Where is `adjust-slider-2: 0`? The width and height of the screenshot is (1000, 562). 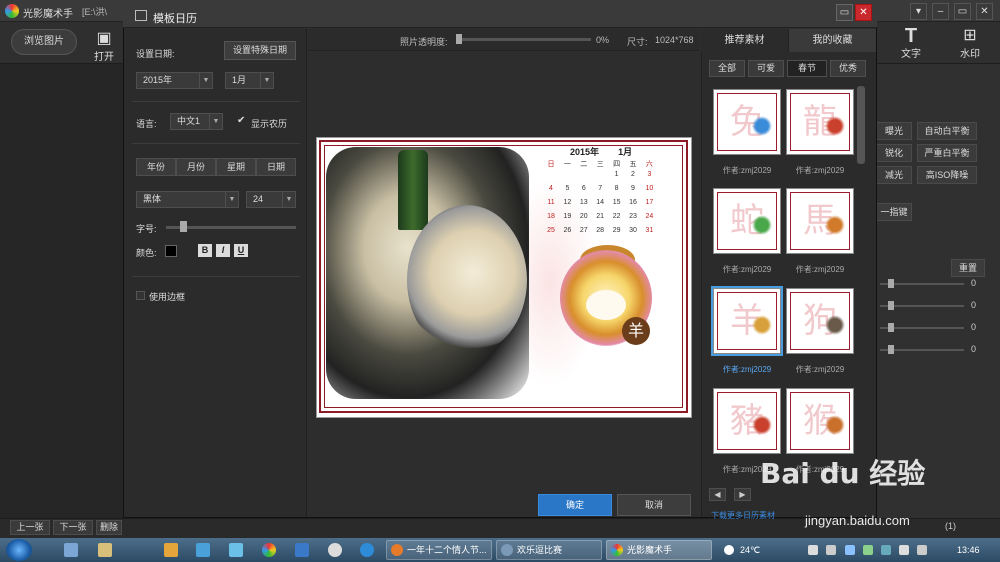 adjust-slider-2: 0 is located at coordinates (930, 305).